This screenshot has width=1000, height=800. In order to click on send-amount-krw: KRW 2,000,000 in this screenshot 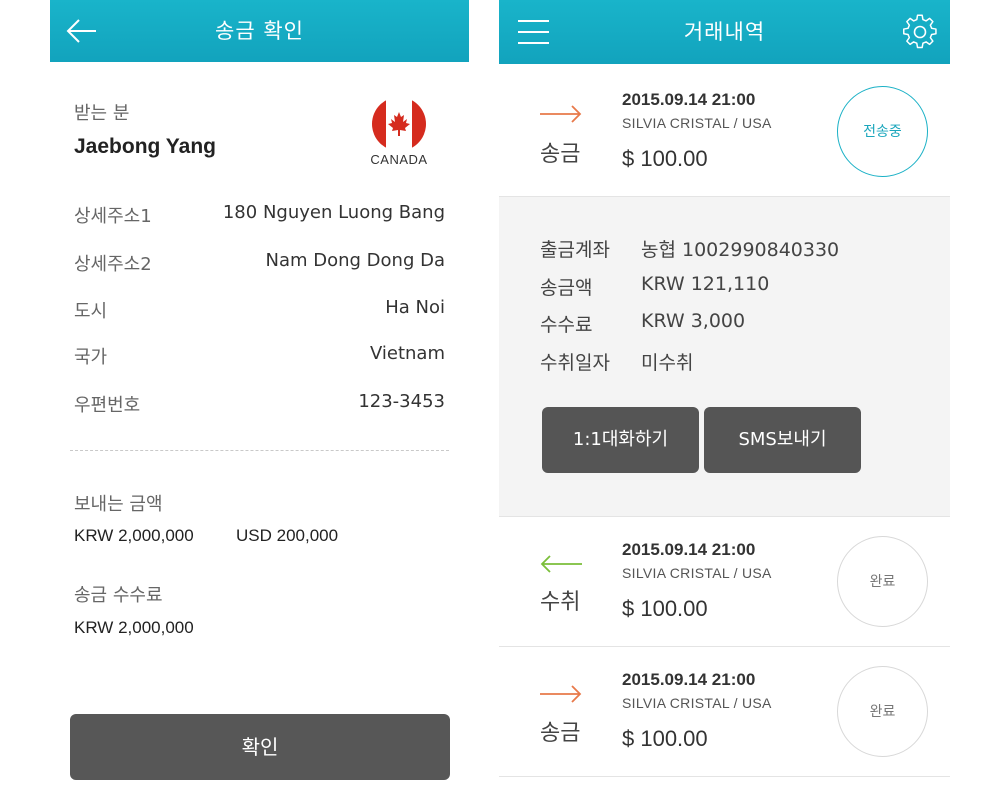, I will do `click(134, 535)`.